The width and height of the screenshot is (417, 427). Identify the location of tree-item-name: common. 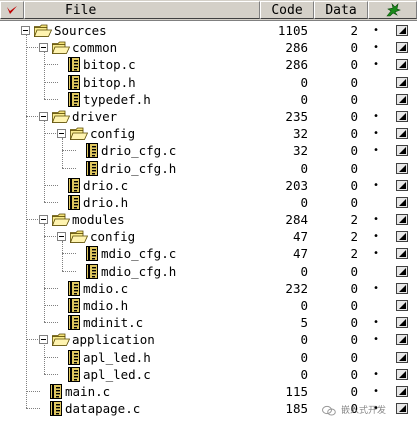
(94, 47).